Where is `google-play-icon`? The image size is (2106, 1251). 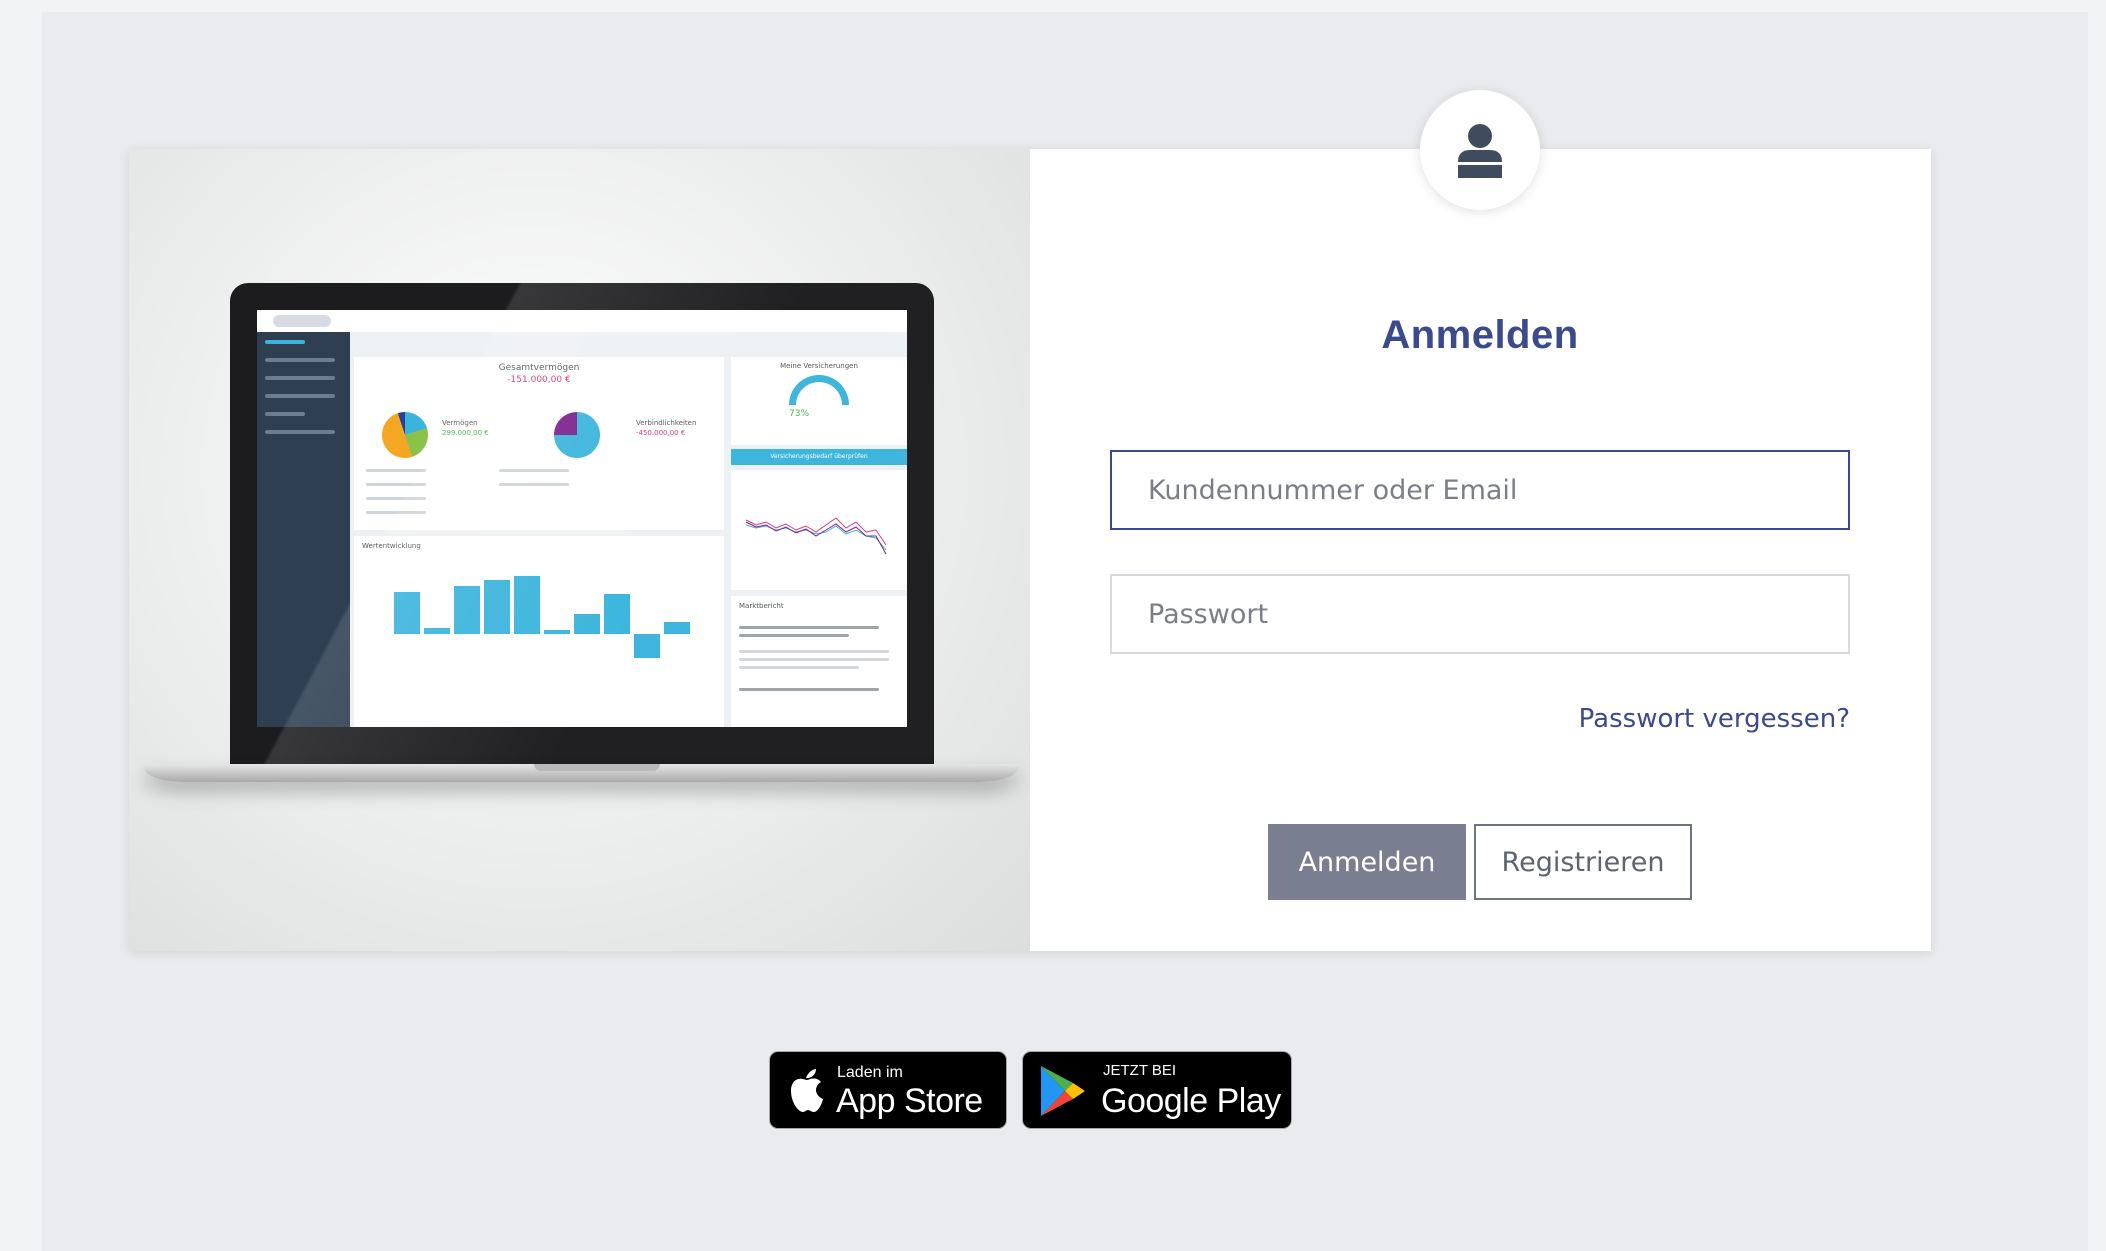 google-play-icon is located at coordinates (1063, 1091).